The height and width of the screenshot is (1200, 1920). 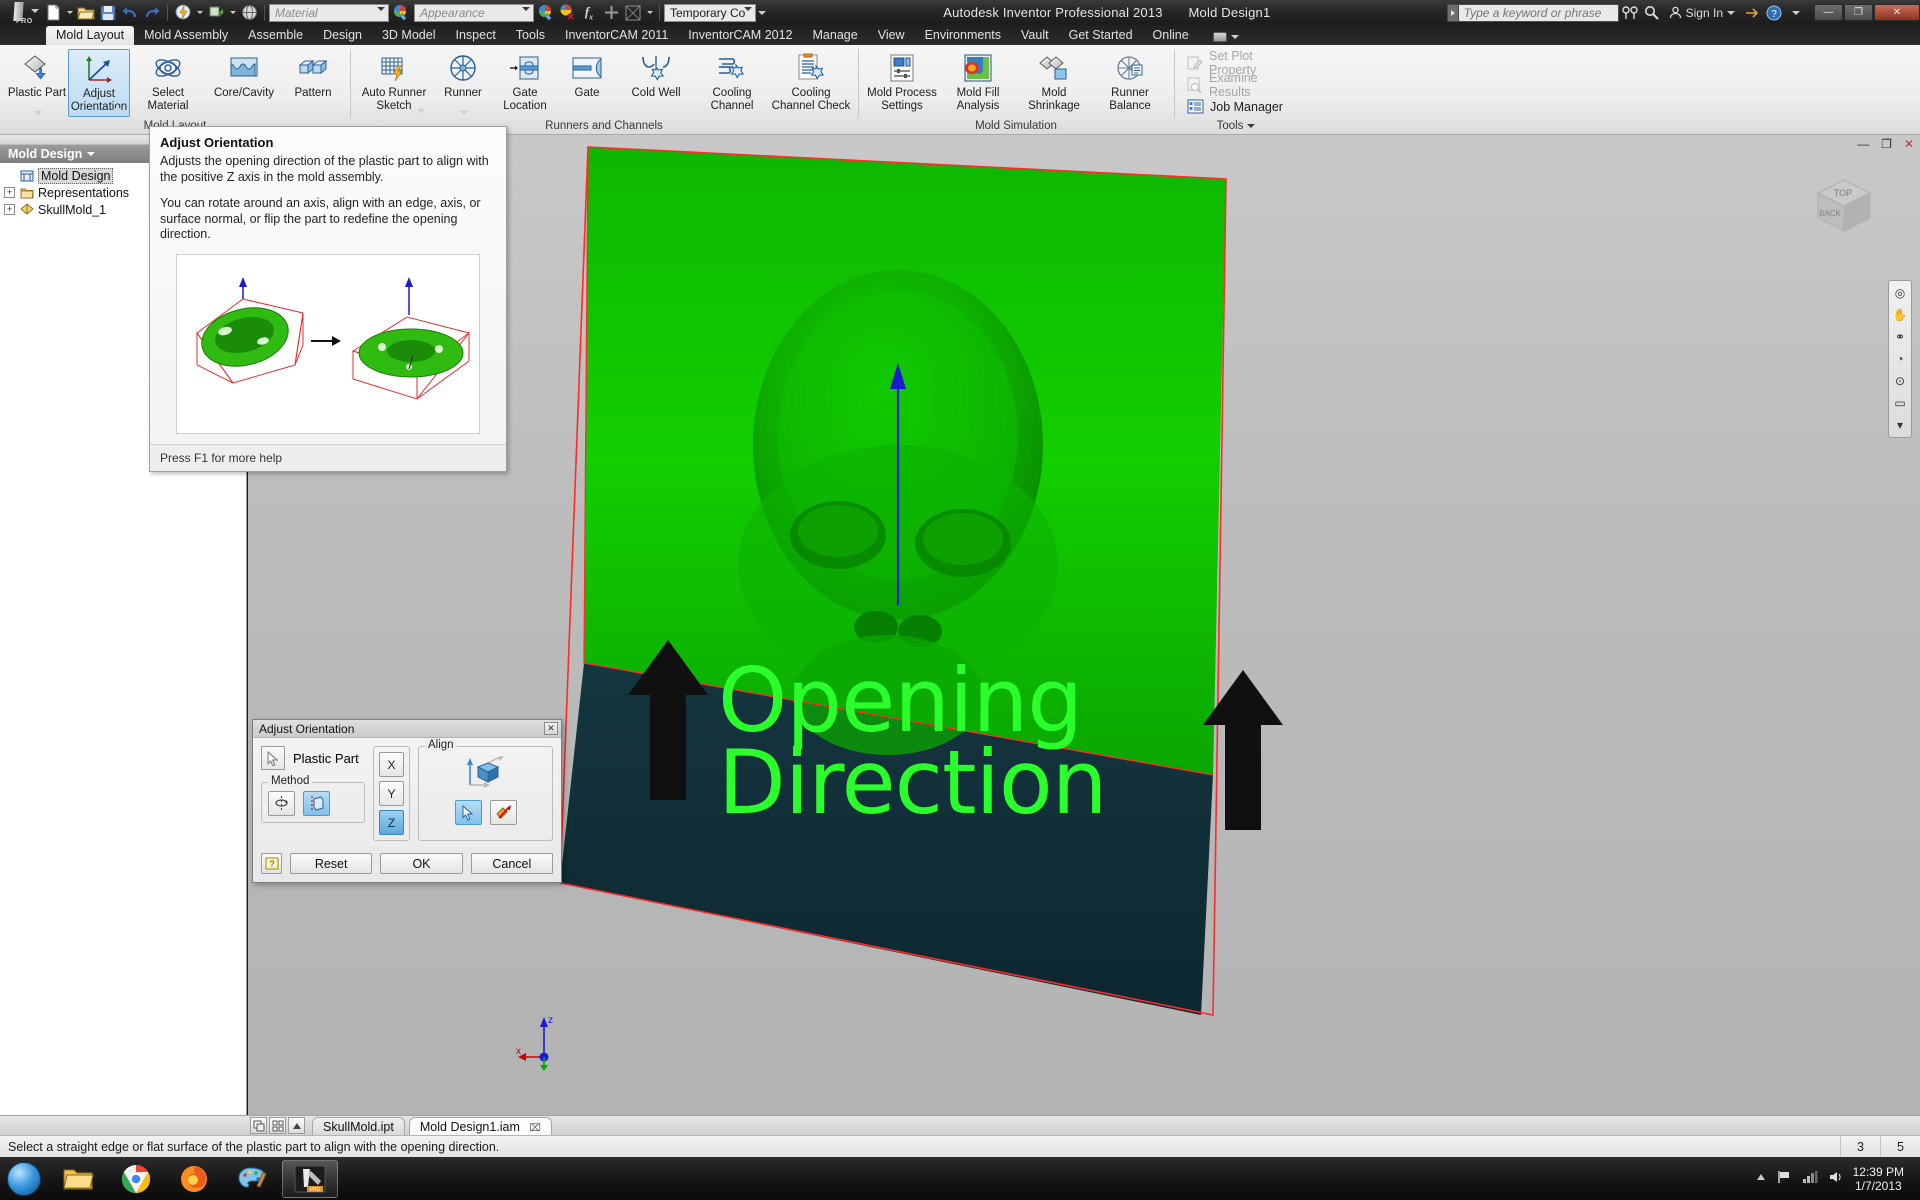 What do you see at coordinates (258, 1125) in the screenshot?
I see `cascade-windows-icon` at bounding box center [258, 1125].